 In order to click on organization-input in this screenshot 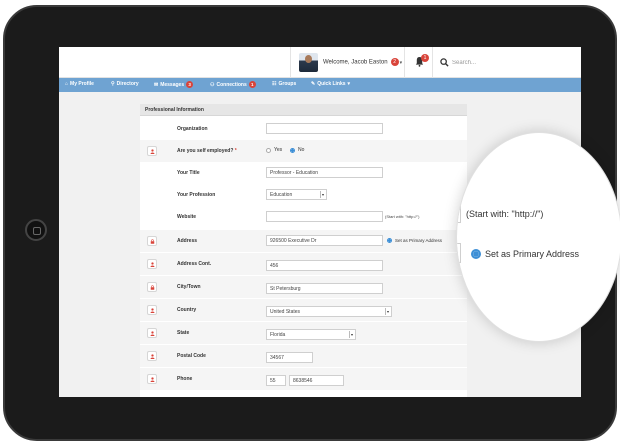, I will do `click(324, 128)`.